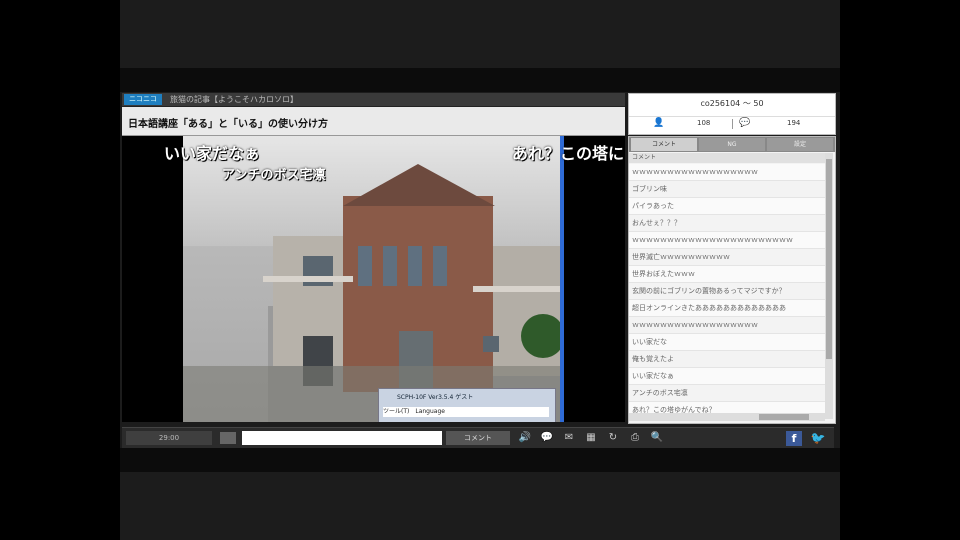 Image resolution: width=960 pixels, height=540 pixels. What do you see at coordinates (635, 438) in the screenshot?
I see `print-icon: ⎙` at bounding box center [635, 438].